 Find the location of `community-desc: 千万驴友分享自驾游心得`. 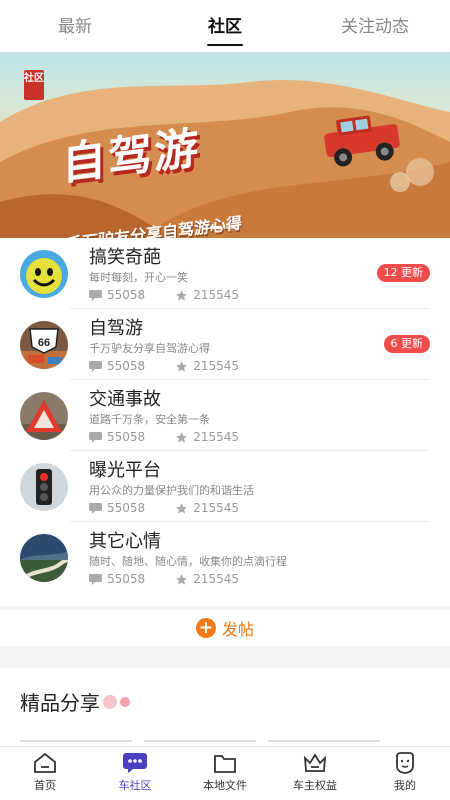

community-desc: 千万驴友分享自驾游心得 is located at coordinates (149, 348).